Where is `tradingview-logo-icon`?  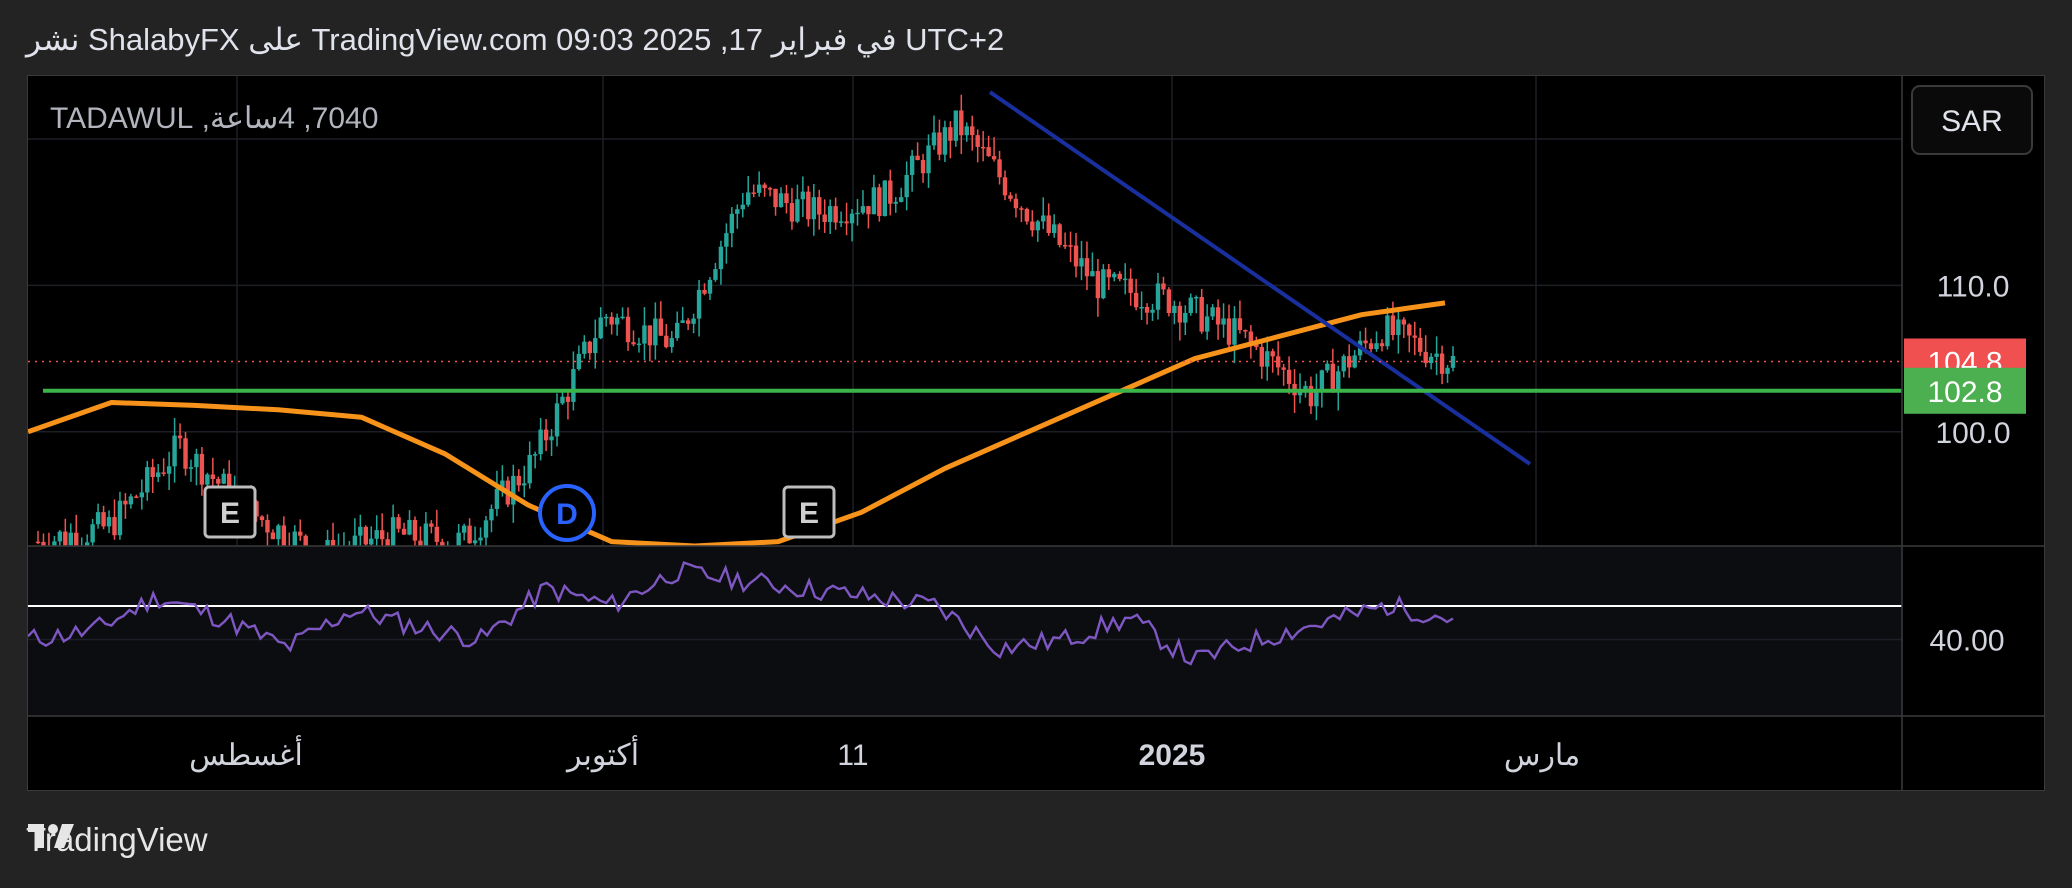 tradingview-logo-icon is located at coordinates (54, 836).